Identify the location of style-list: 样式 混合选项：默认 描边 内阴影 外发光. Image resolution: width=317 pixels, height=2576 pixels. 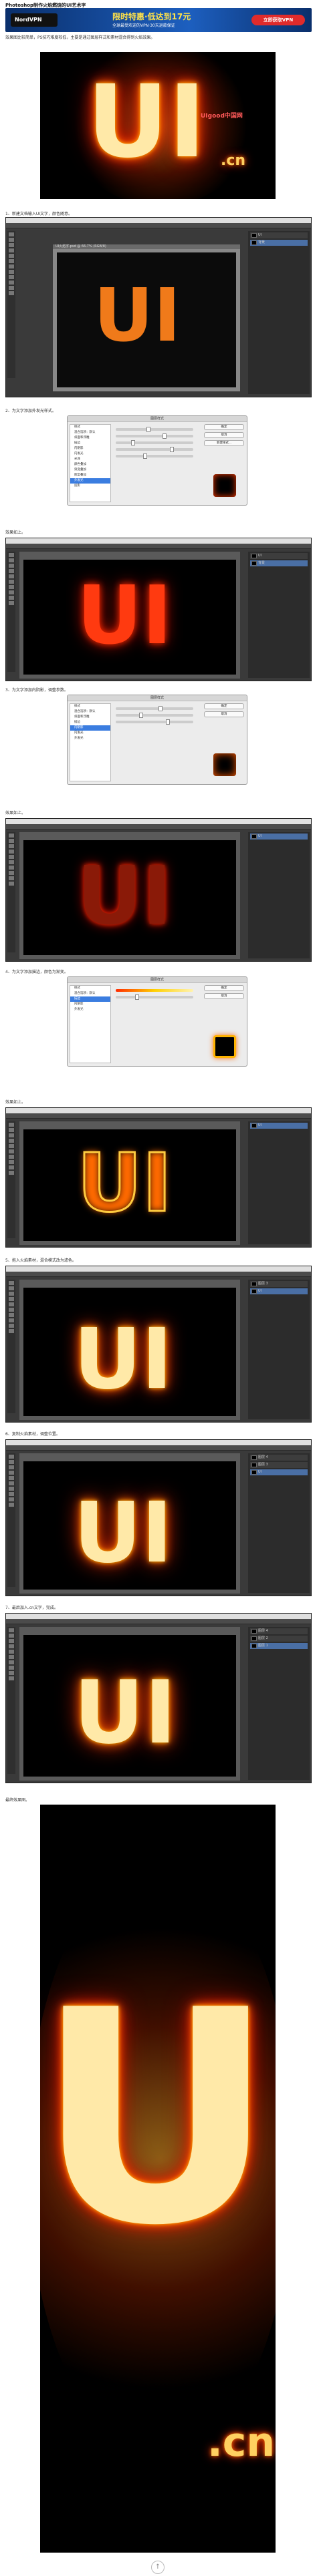
(91, 1024).